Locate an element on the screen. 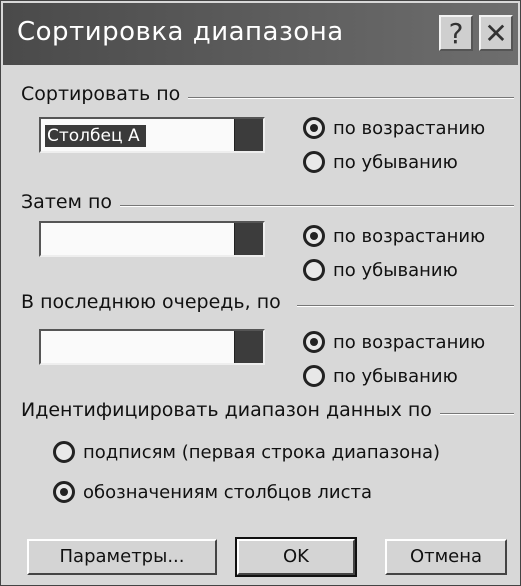  last-by-asc-radio: по возрастанию is located at coordinates (394, 342).